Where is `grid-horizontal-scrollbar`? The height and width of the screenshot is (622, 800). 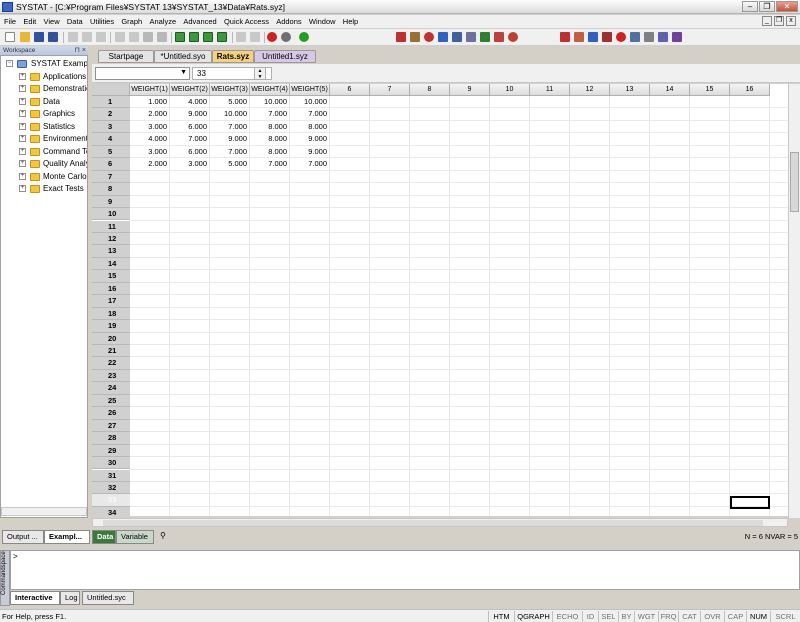
grid-horizontal-scrollbar is located at coordinates (440, 522).